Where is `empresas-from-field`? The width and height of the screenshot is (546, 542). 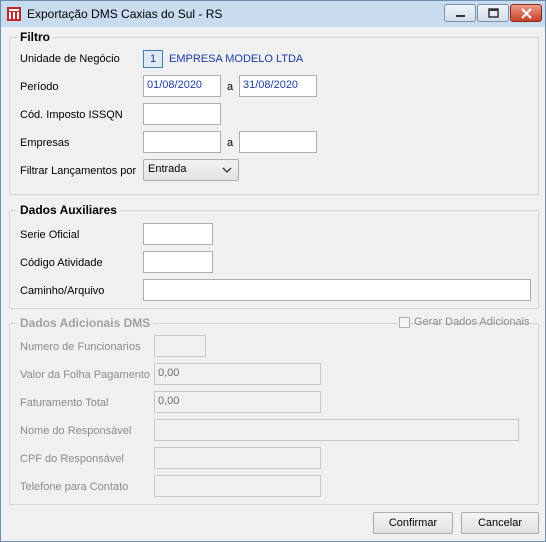
empresas-from-field is located at coordinates (182, 142).